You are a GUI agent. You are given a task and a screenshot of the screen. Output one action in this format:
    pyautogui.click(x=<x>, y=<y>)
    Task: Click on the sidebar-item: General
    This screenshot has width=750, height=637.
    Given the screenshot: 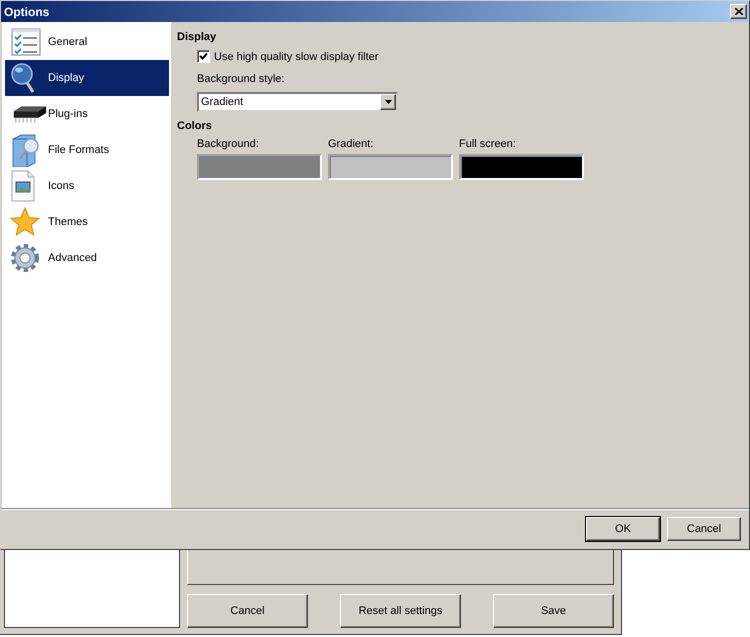 What is the action you would take?
    pyautogui.click(x=87, y=42)
    